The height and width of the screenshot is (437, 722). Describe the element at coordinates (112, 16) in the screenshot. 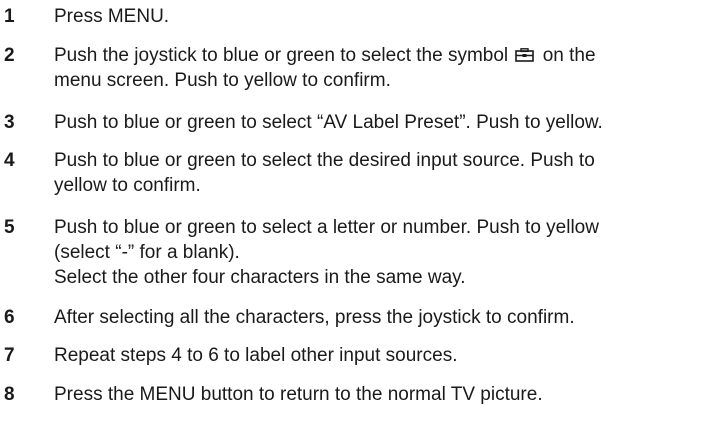

I see `step-line: Press MENU.` at that location.